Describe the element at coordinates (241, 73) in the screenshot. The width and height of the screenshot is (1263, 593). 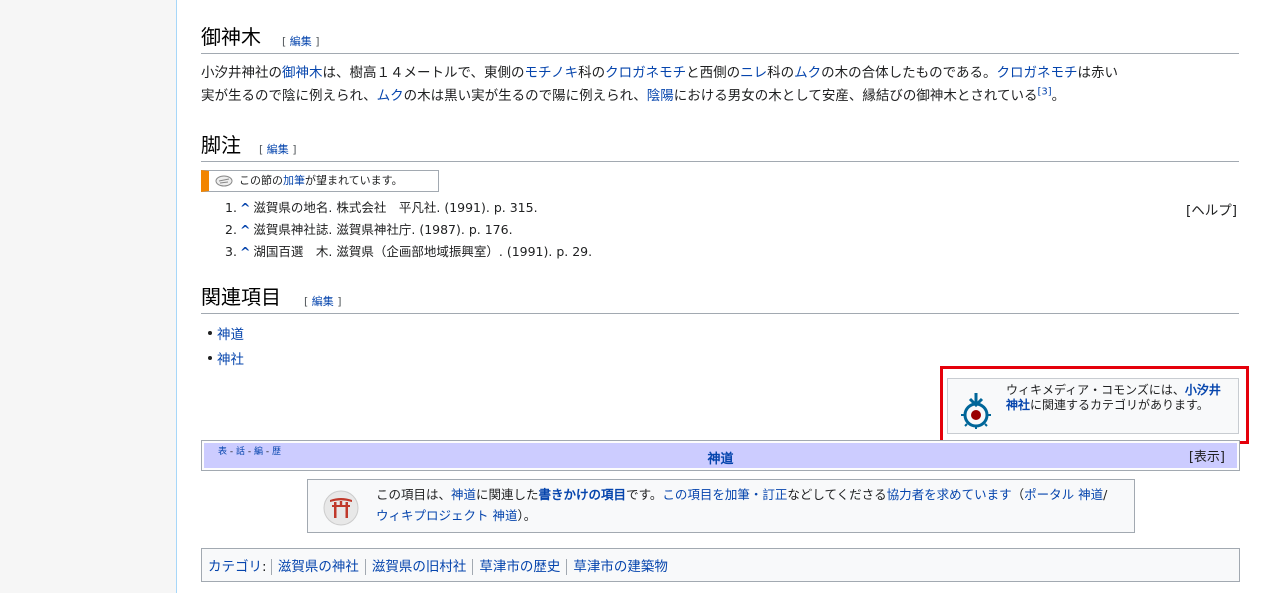
I see `text: 小汐井神社の` at that location.